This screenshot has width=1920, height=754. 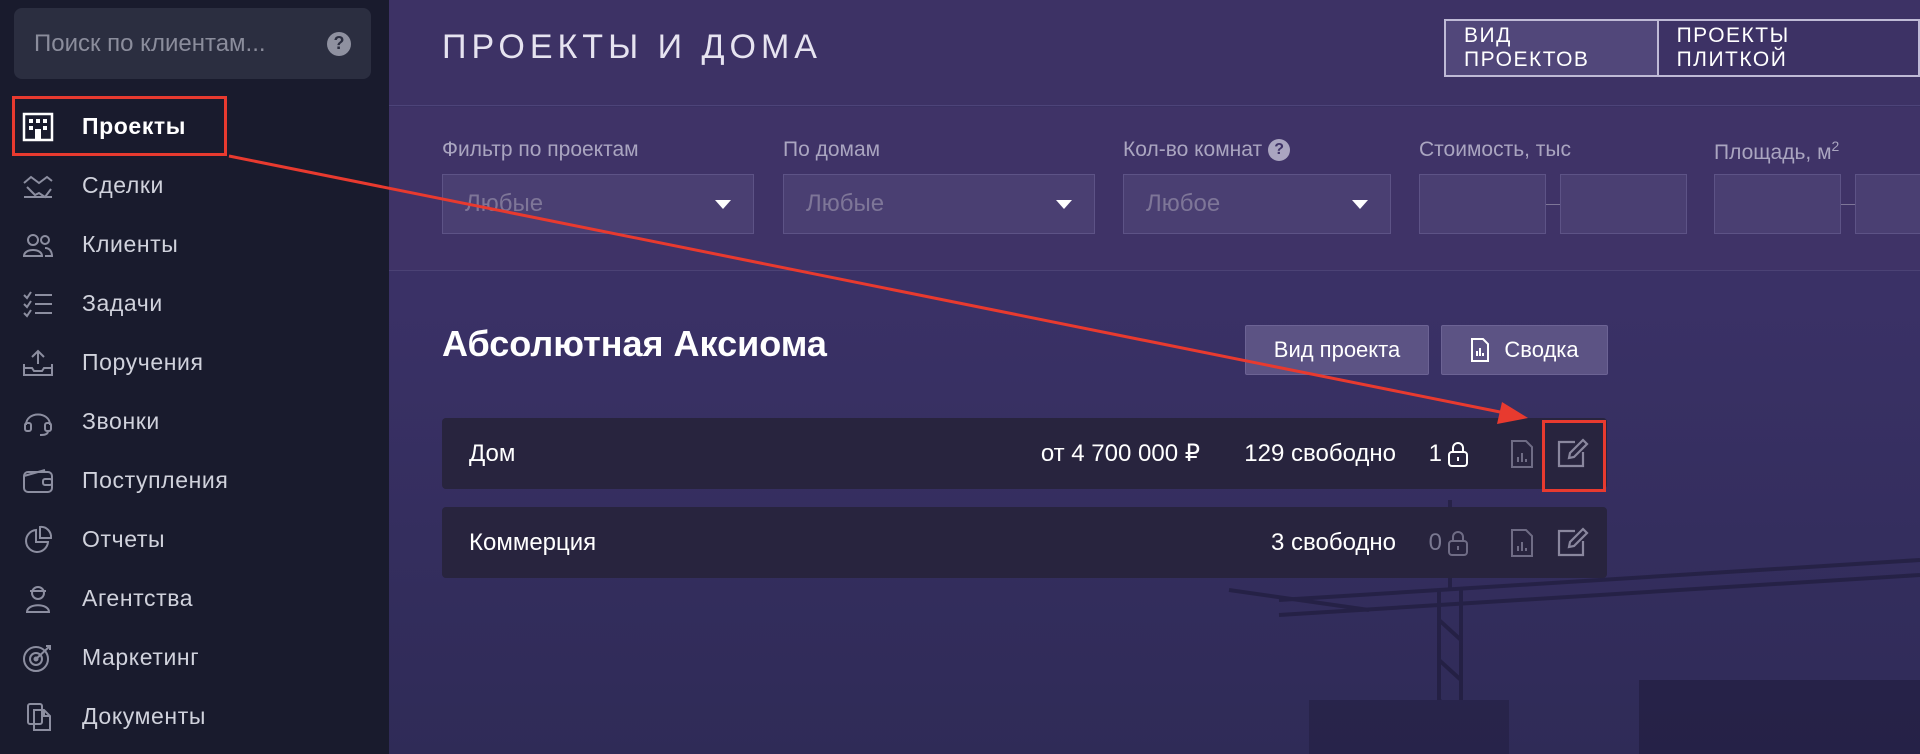 I want to click on sidebar-item-receipts: Поступления, so click(x=194, y=480).